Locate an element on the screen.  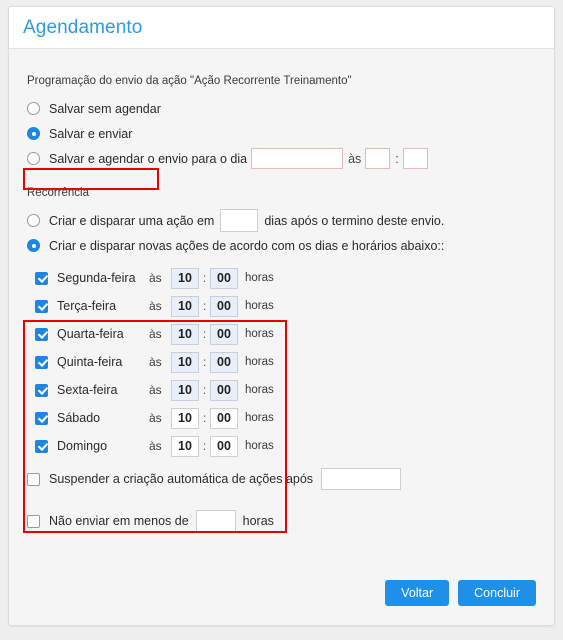
schedule-date-input is located at coordinates (297, 158).